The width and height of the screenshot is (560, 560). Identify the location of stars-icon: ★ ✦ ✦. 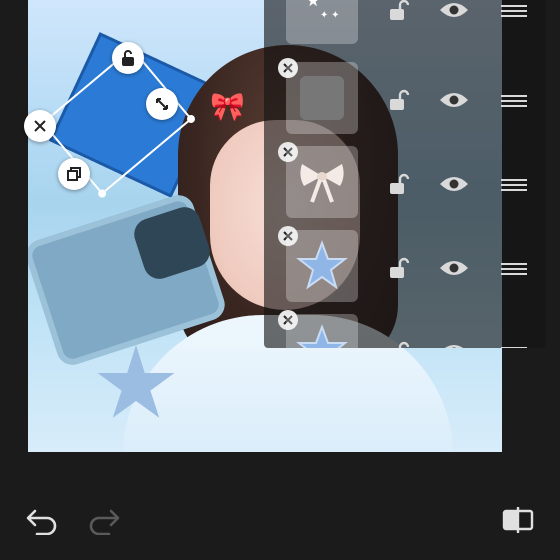
(322, 22).